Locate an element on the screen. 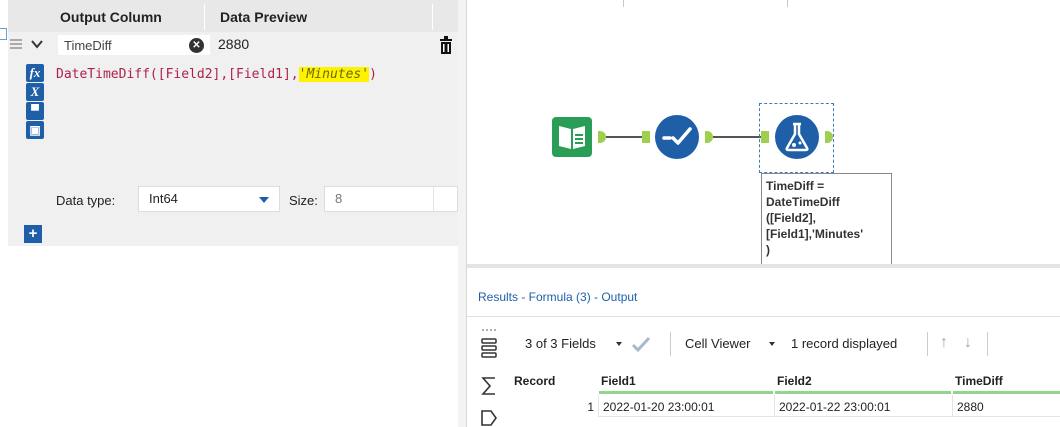 The height and width of the screenshot is (427, 1060). variable-icon: X is located at coordinates (35, 92).